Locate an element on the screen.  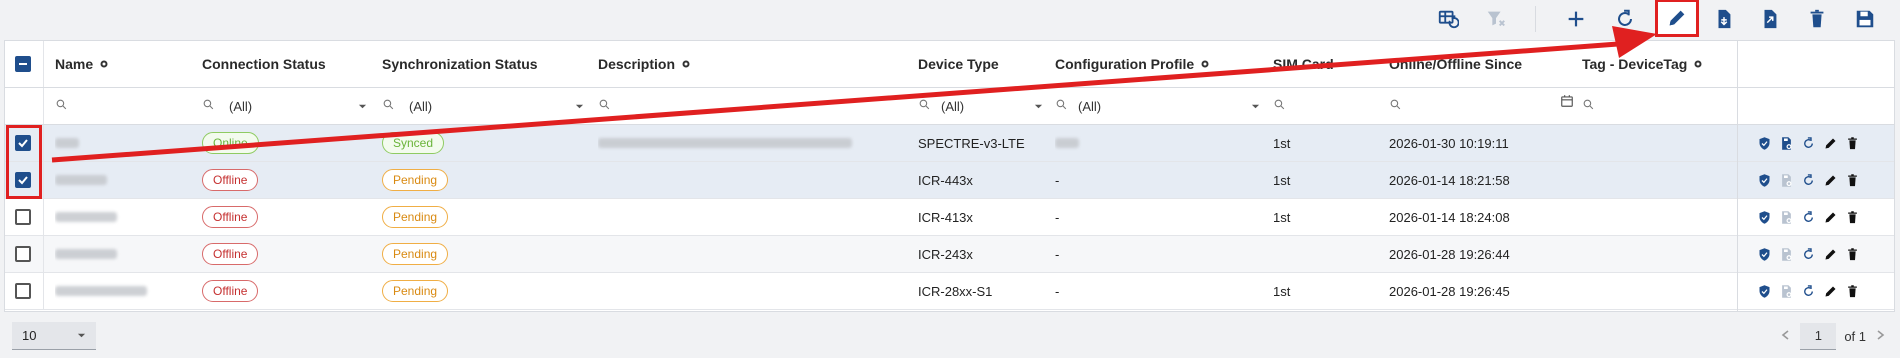
row-select-cell is located at coordinates (28, 180).